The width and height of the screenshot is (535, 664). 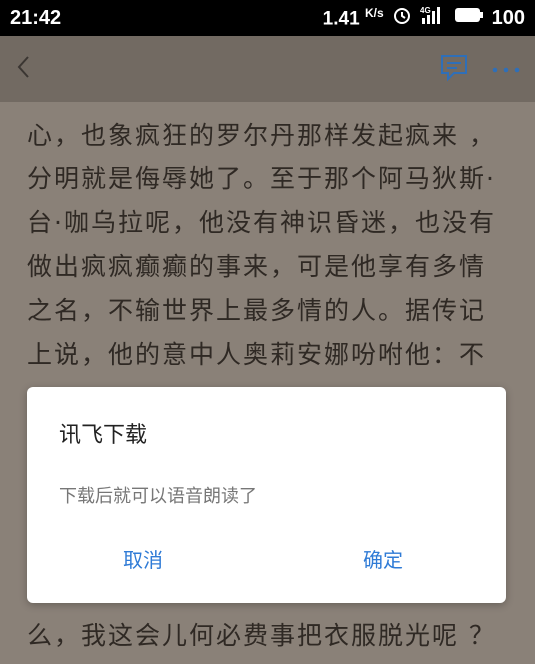 I want to click on more-icon, so click(x=506, y=69).